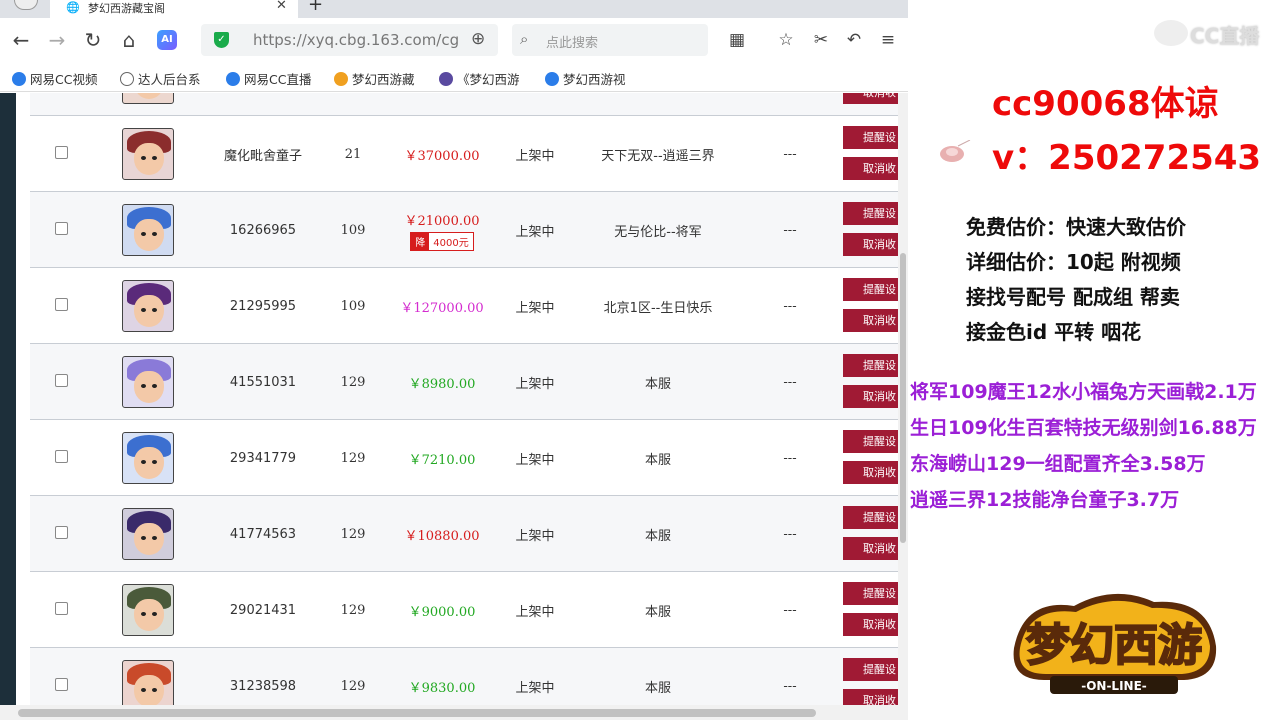 The image size is (1280, 720). Describe the element at coordinates (585, 78) in the screenshot. I see `bookmark-item: 梦幻西游视` at that location.